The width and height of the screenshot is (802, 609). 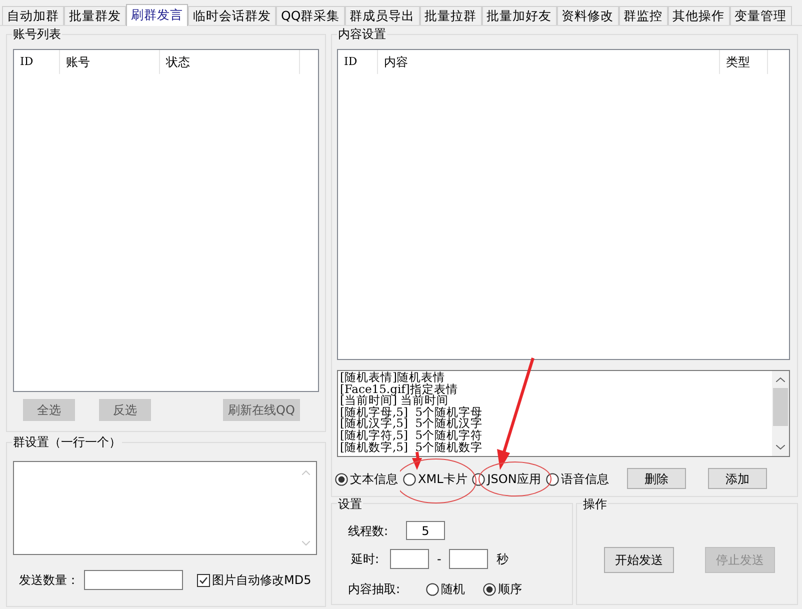 I want to click on send-count-field, so click(x=133, y=580).